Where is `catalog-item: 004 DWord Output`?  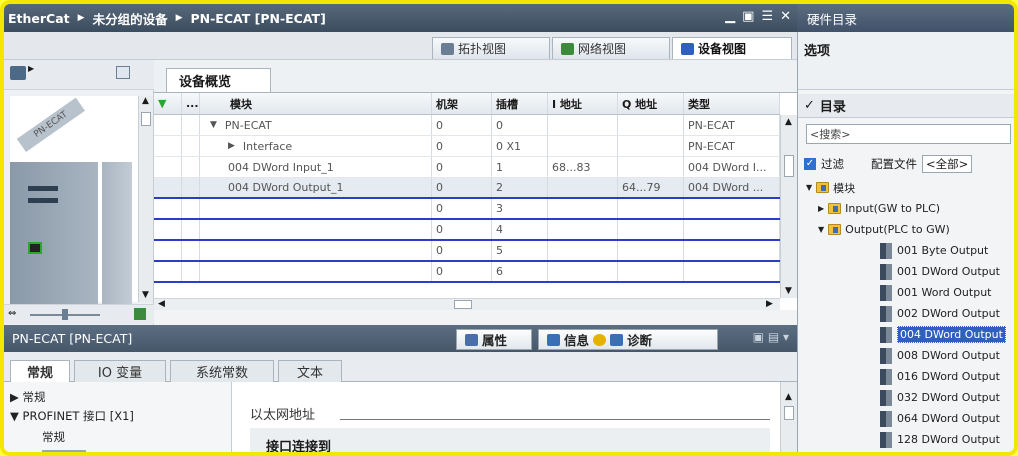 catalog-item: 004 DWord Output is located at coordinates (943, 334).